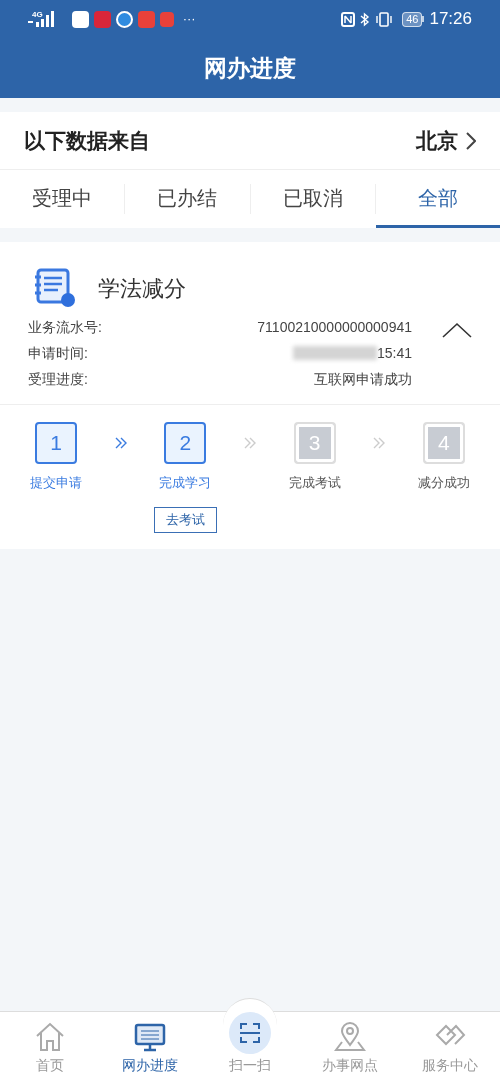 This screenshot has width=500, height=1083. I want to click on page-title: 网办进度, so click(250, 68).